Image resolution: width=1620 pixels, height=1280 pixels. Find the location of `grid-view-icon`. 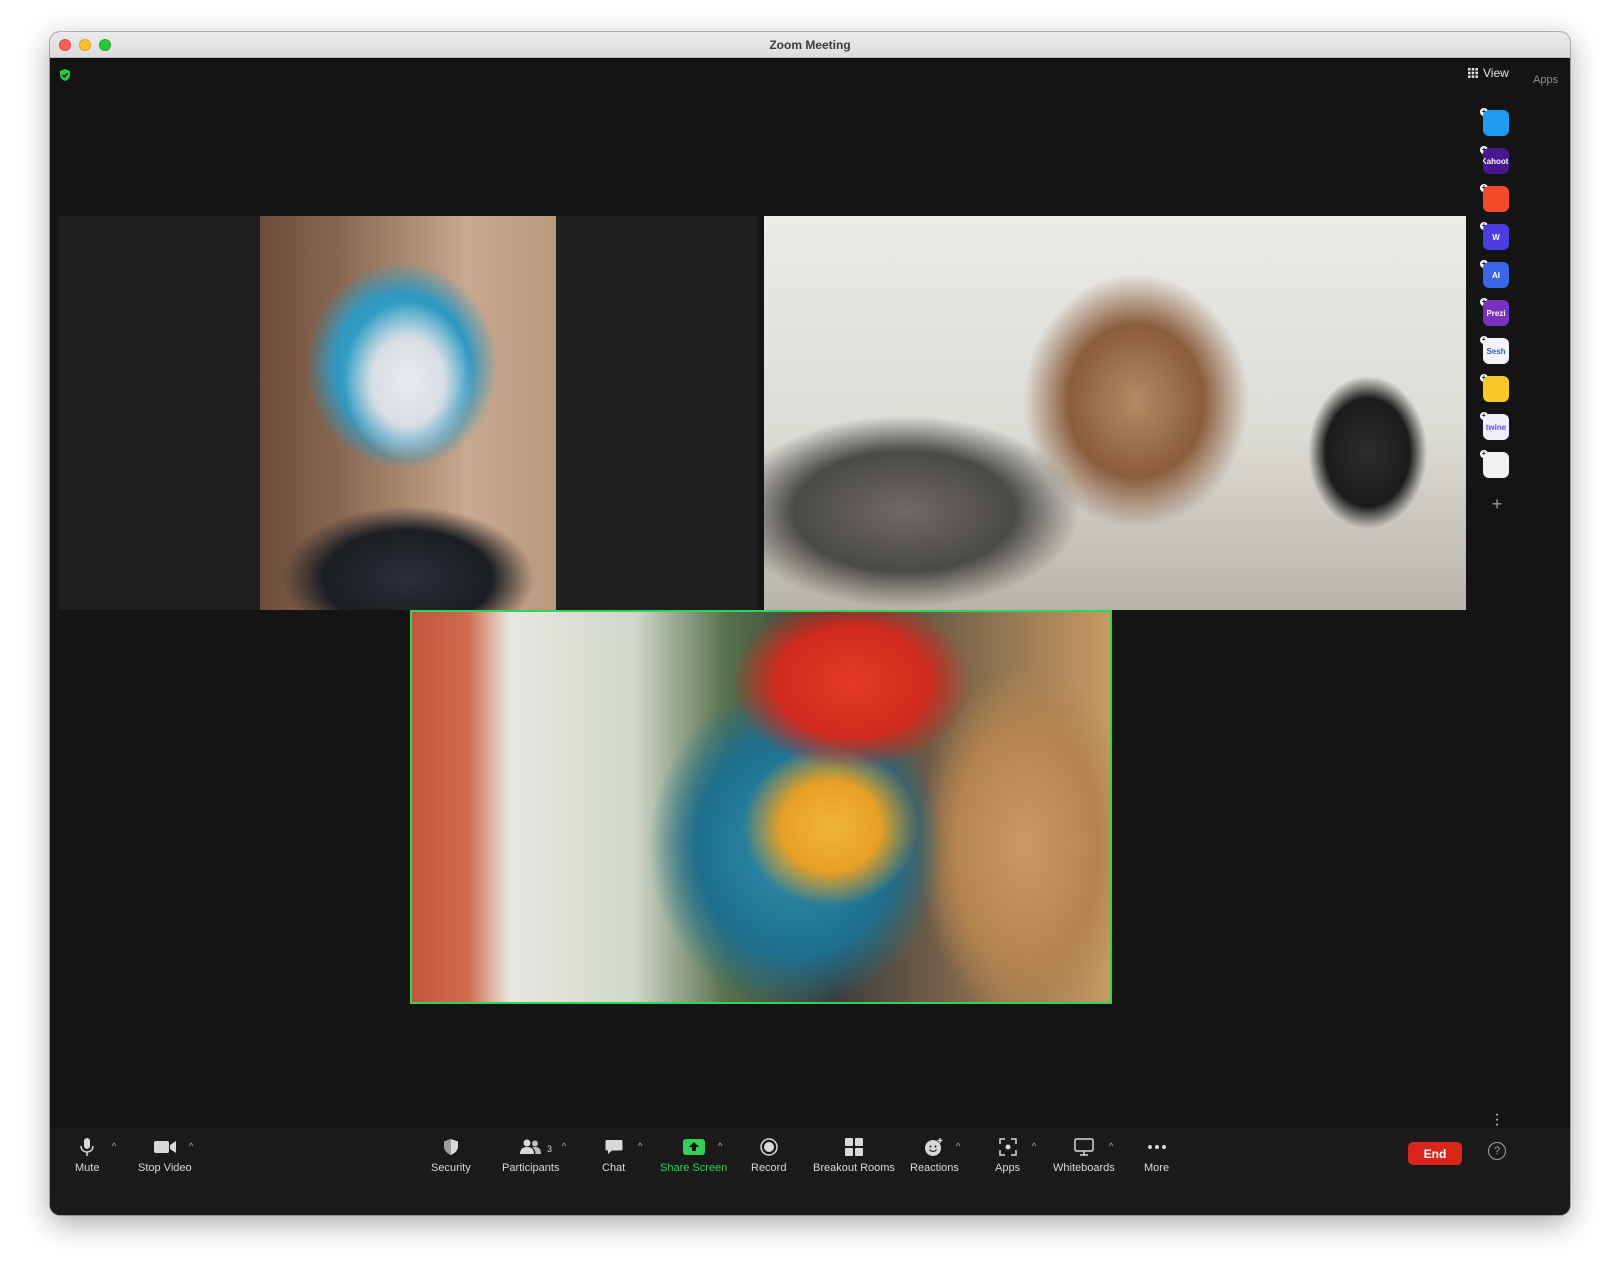

grid-view-icon is located at coordinates (1473, 73).